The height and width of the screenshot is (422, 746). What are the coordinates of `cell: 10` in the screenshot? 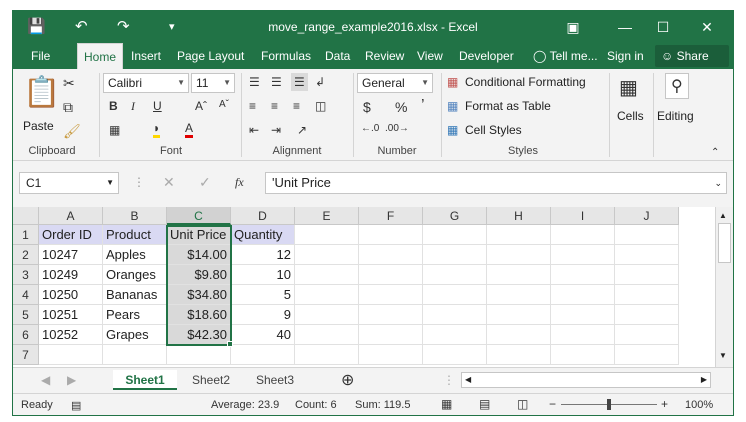 It's located at (263, 275).